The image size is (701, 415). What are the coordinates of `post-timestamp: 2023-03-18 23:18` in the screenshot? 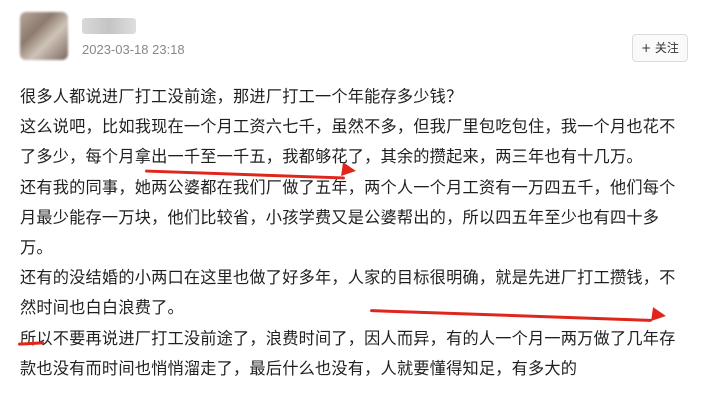 It's located at (133, 49).